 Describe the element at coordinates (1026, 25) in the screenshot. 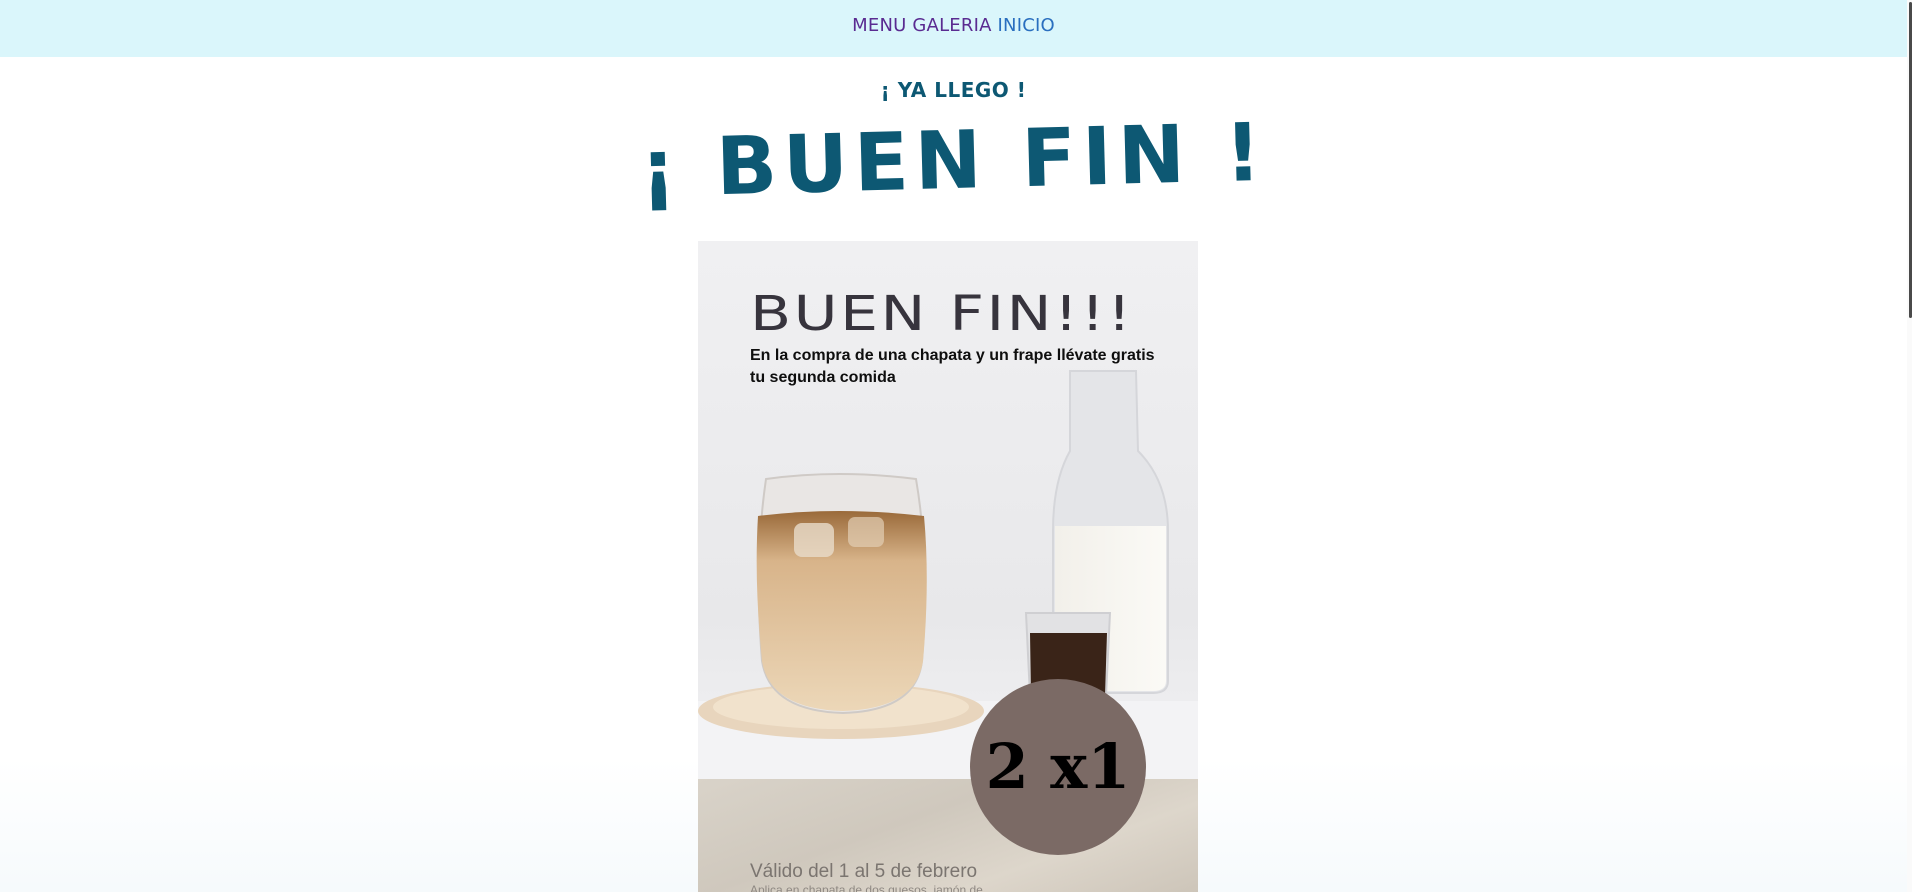

I see `nav-link-inicio: INICIO` at that location.